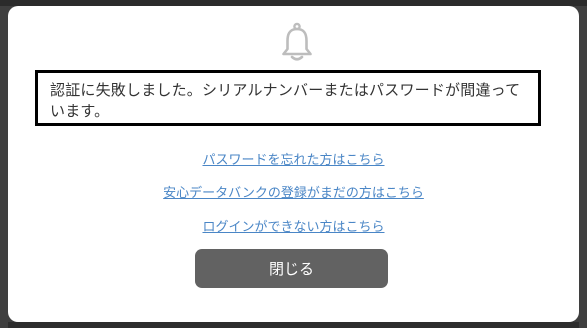 The width and height of the screenshot is (587, 328). I want to click on error-message: 認証に失敗しました。シリアルナンバーまたはパスワードが間違っています。, so click(288, 98).